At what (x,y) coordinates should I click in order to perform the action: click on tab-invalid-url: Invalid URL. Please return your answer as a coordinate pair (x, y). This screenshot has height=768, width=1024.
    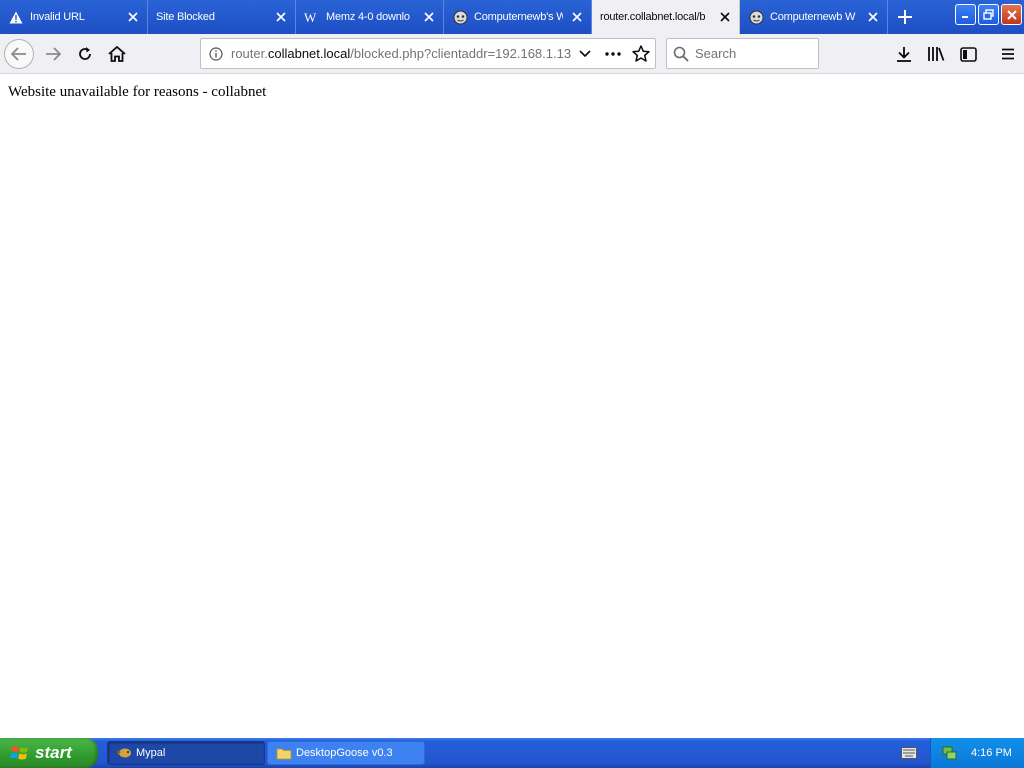
    Looking at the image, I should click on (74, 17).